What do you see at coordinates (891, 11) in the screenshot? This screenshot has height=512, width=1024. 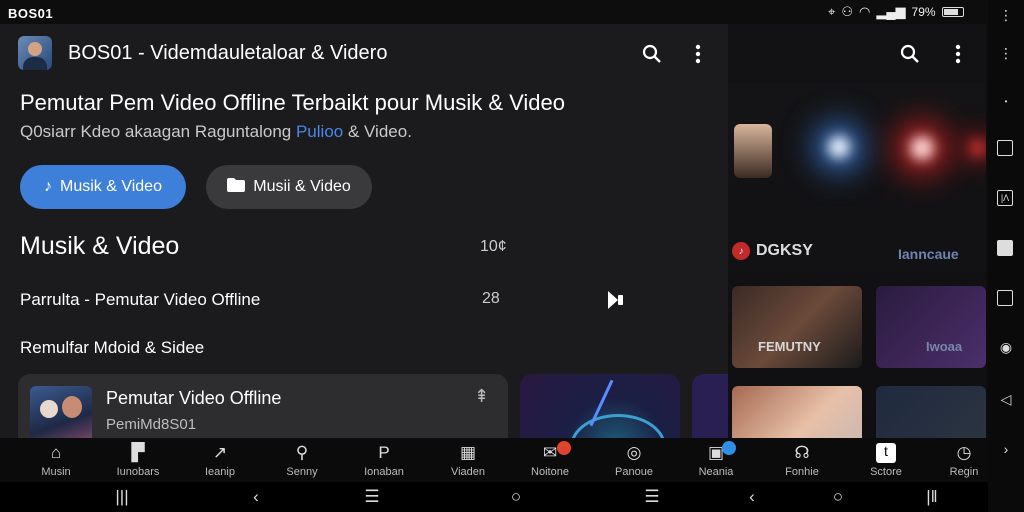 I see `signal-icon: ▂▄▆` at bounding box center [891, 11].